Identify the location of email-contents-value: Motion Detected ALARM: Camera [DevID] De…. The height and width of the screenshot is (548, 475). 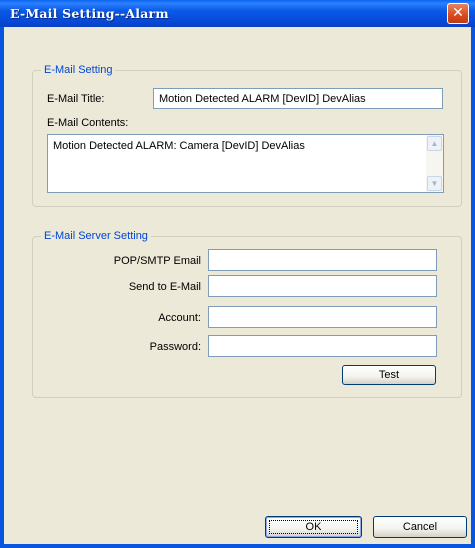
(179, 146).